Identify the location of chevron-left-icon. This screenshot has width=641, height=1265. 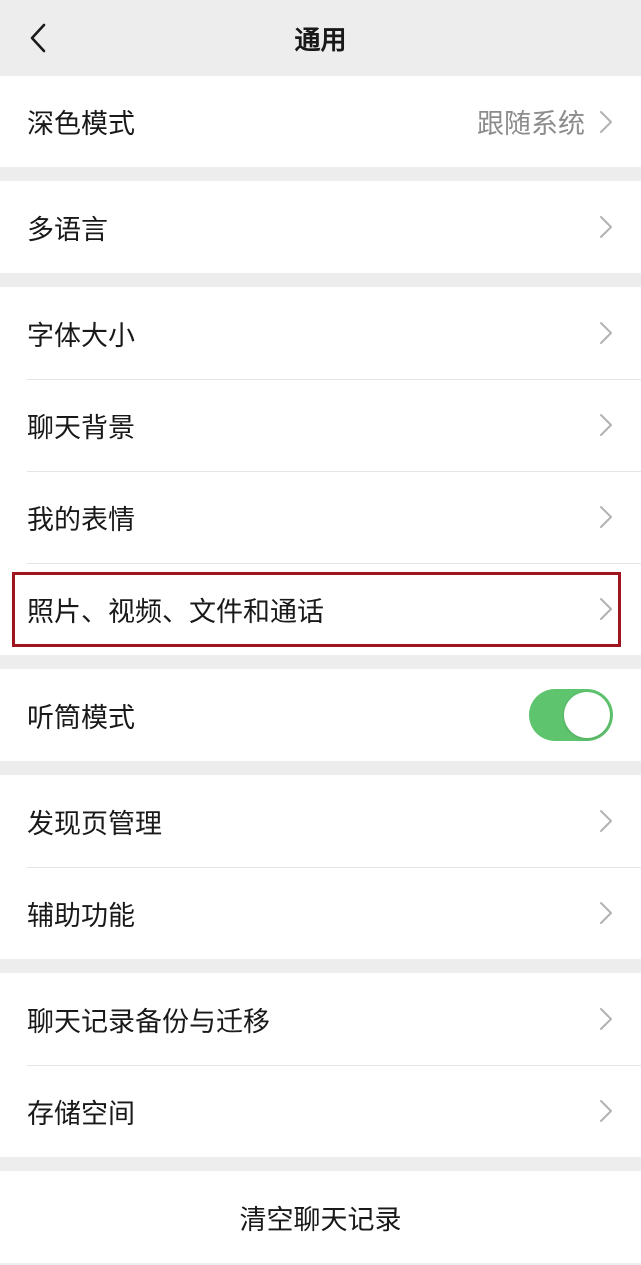
(38, 38).